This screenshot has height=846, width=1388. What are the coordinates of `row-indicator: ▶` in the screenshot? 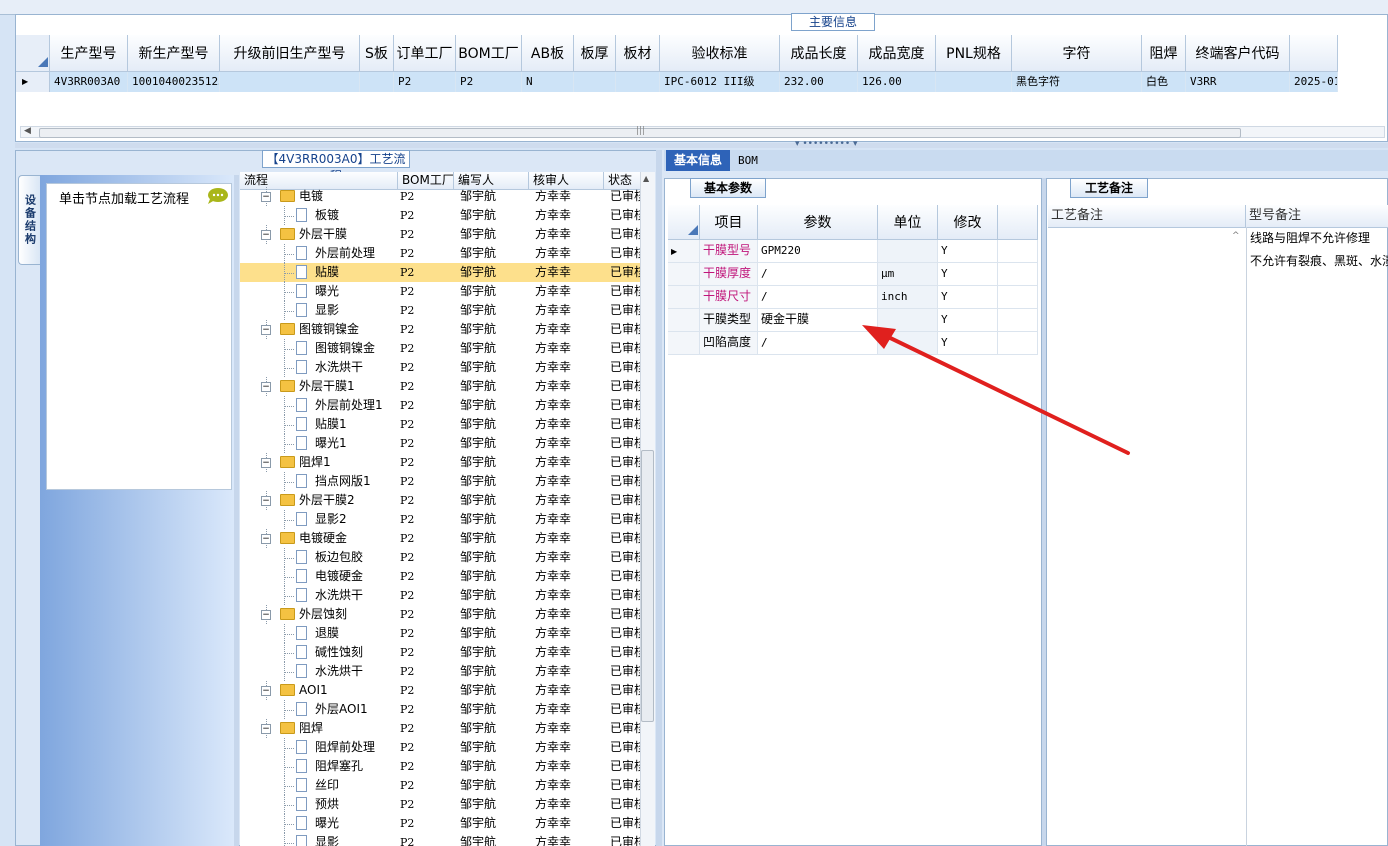 It's located at (33, 82).